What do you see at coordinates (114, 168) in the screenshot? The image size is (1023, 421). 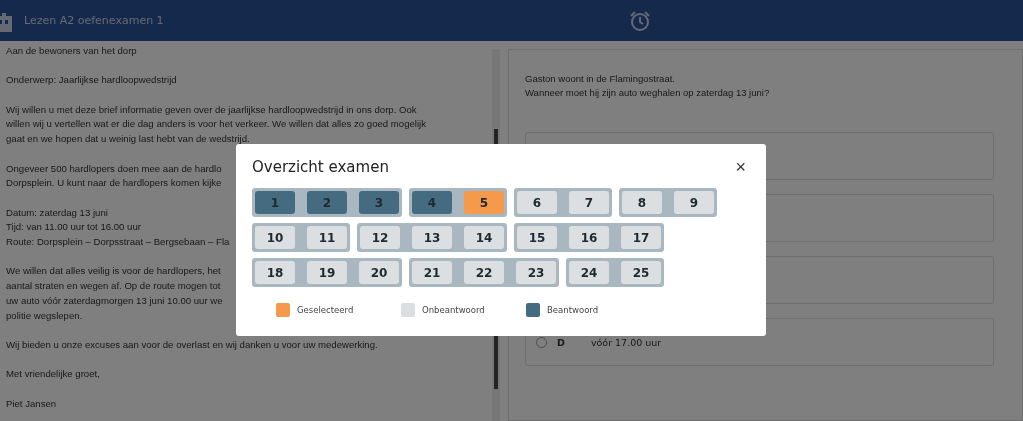 I see `letter-line: Ongeveer 500 hardlopers doen mee aan de hardlo` at bounding box center [114, 168].